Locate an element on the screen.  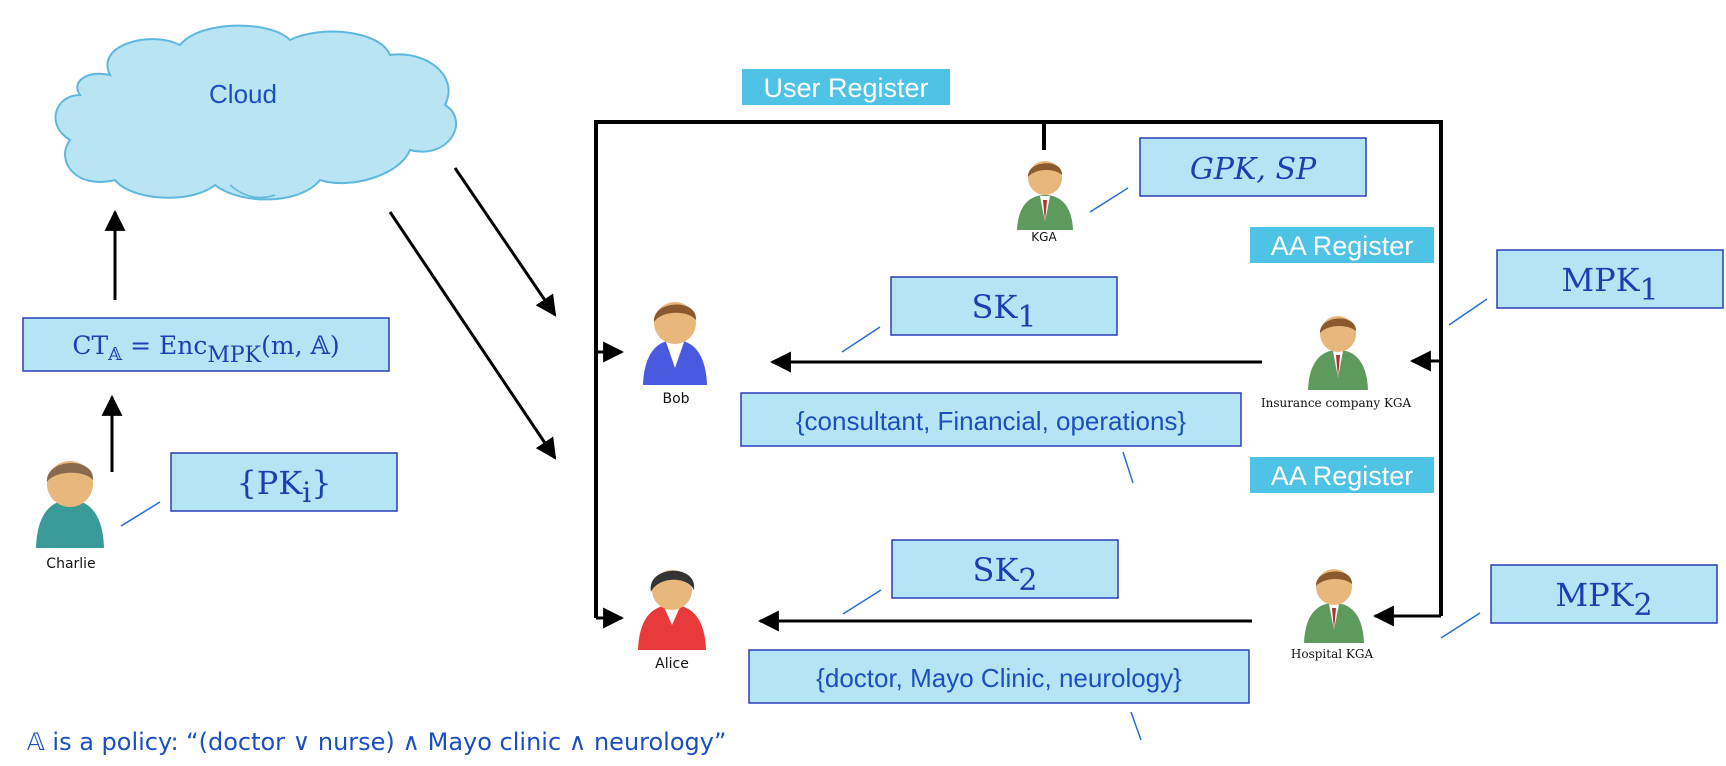
alice-attributes-text: {doctor, Mayo Clinic, neurology} is located at coordinates (999, 678).